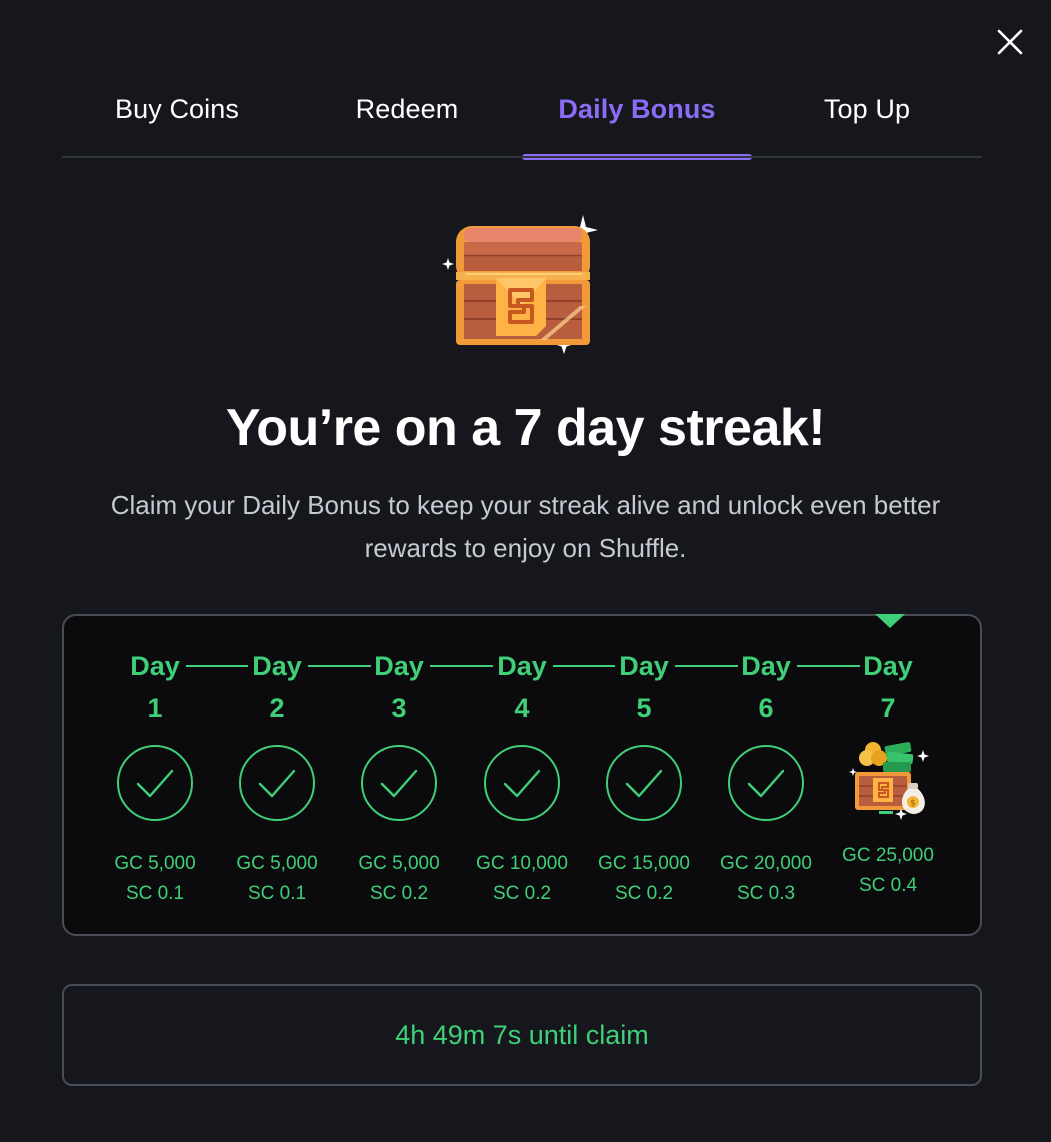 This screenshot has height=1142, width=1051. I want to click on day-number: 7, so click(888, 708).